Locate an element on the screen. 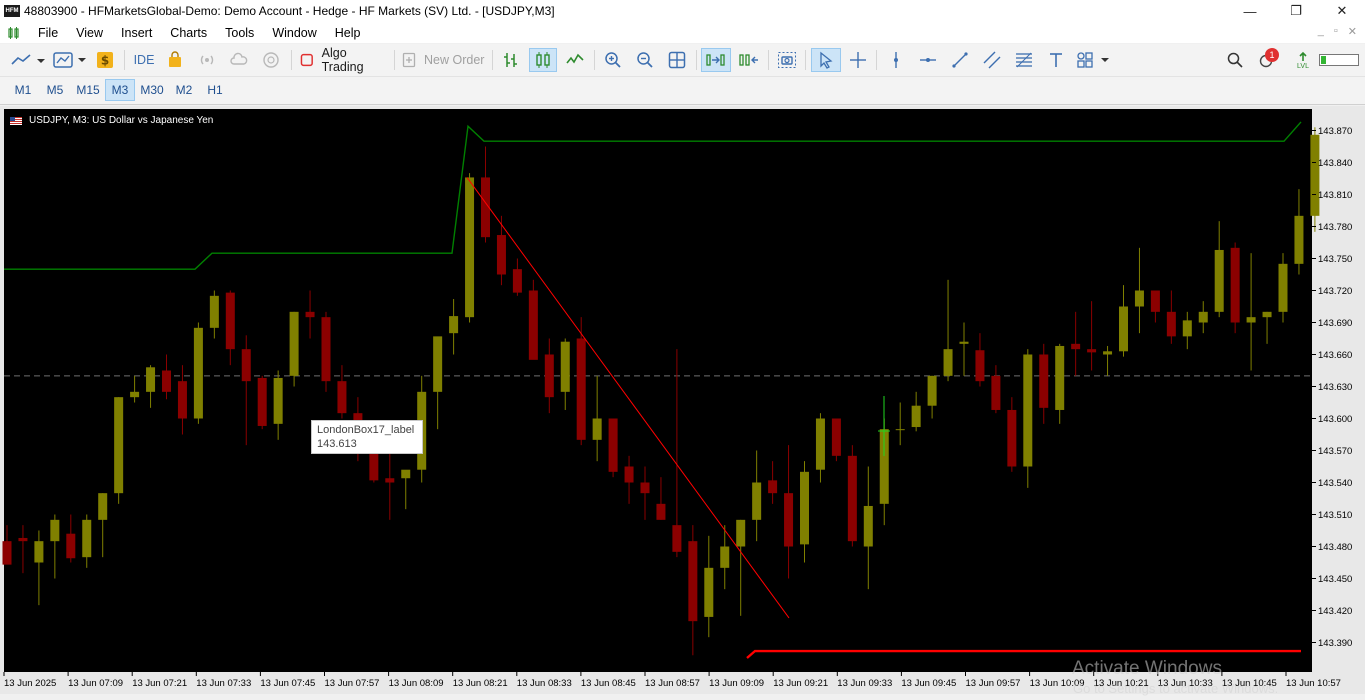  chart-templates-button is located at coordinates (71, 60).